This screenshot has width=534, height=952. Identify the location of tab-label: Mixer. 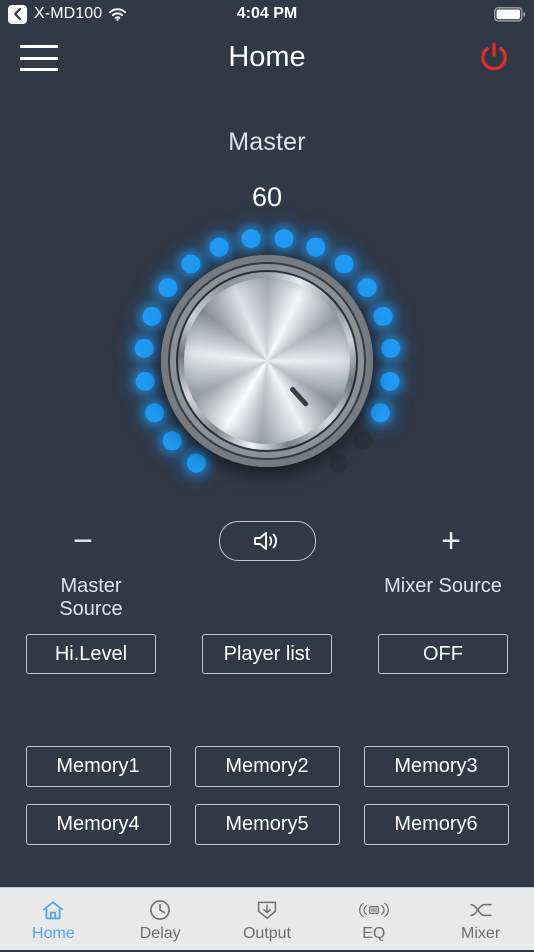
(481, 933).